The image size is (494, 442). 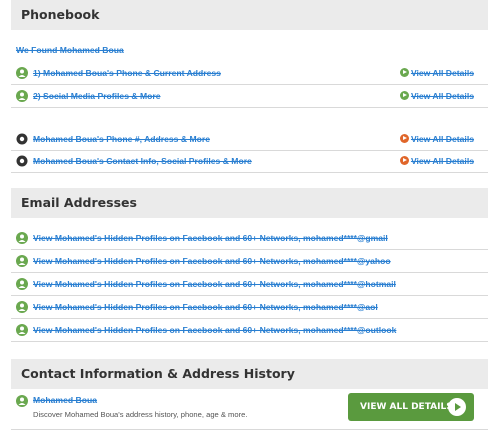 I want to click on view-all-details-button: VIEW ALL DETAILS, so click(x=411, y=407).